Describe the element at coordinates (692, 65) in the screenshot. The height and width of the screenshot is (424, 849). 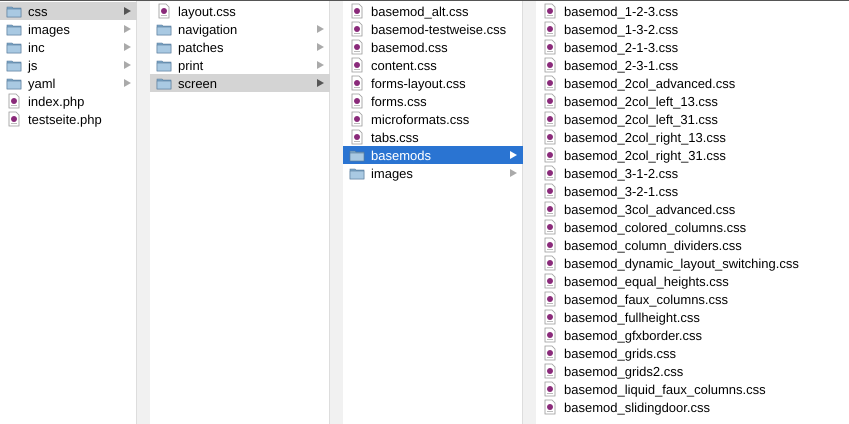
I see `file-list-item: basemod_2-3-1.css` at that location.